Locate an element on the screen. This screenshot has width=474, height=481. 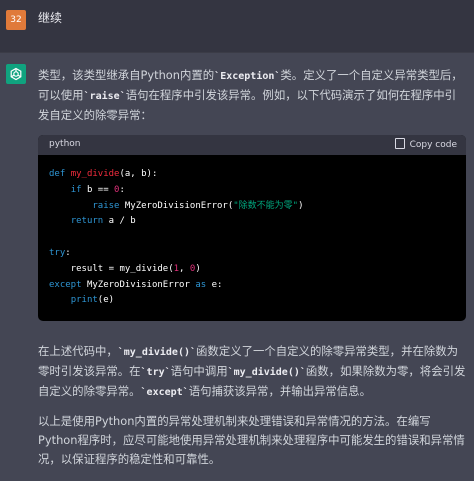
code-token: , is located at coordinates (184, 268).